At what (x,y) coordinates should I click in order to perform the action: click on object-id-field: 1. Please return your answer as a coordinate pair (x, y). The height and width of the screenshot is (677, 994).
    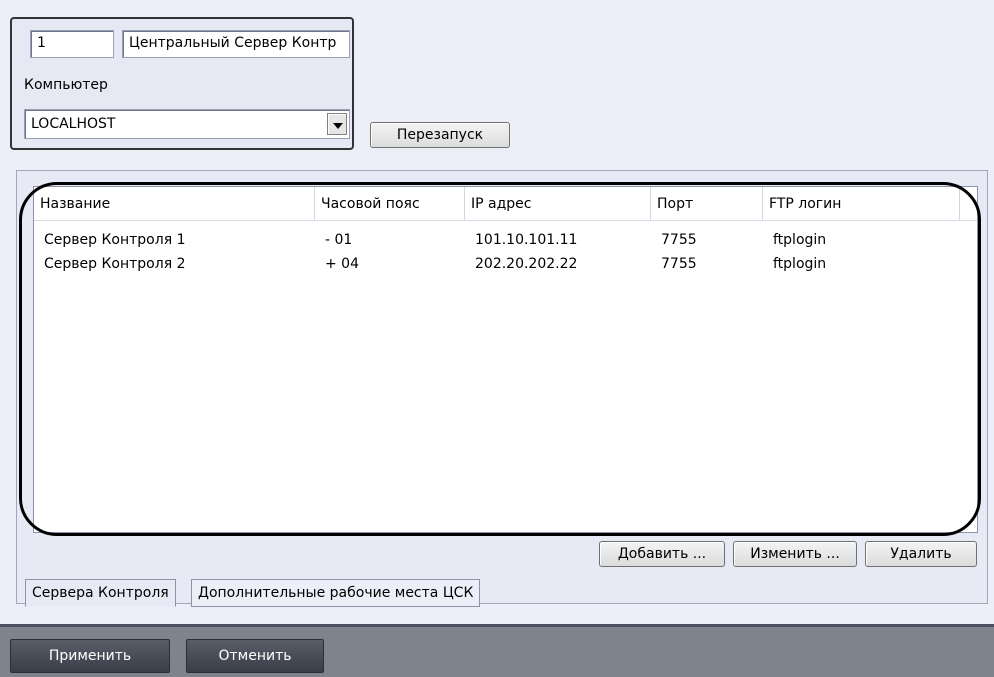
    Looking at the image, I should click on (72, 44).